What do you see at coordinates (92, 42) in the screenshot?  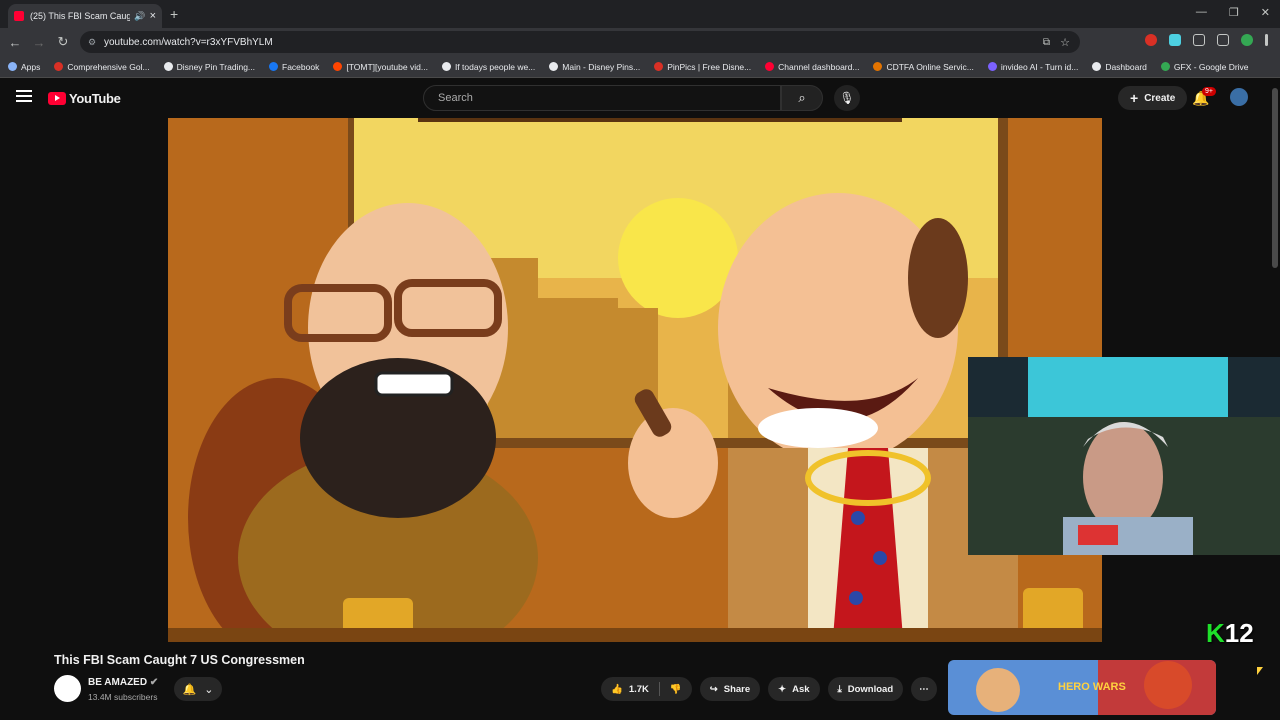 I see `site-info-icon: ⚙` at bounding box center [92, 42].